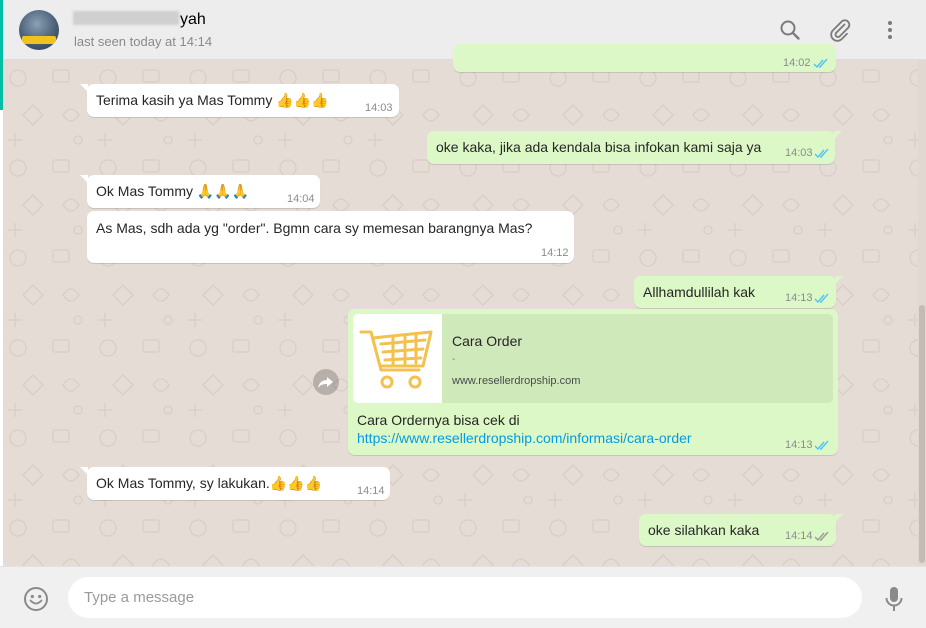 The width and height of the screenshot is (926, 628). I want to click on chat-scrollbar-thumb, so click(922, 434).